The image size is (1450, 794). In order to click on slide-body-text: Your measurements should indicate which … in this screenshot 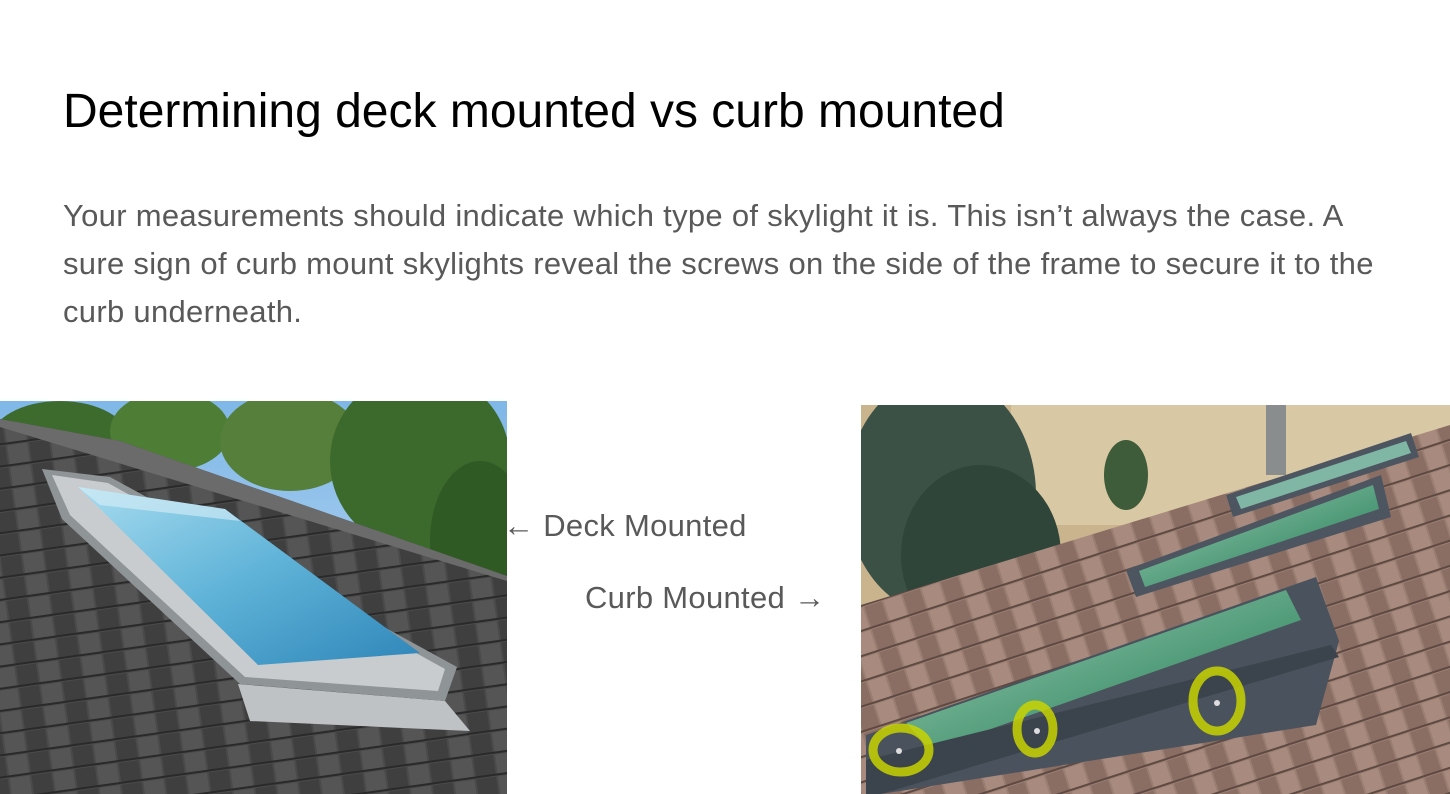, I will do `click(718, 263)`.